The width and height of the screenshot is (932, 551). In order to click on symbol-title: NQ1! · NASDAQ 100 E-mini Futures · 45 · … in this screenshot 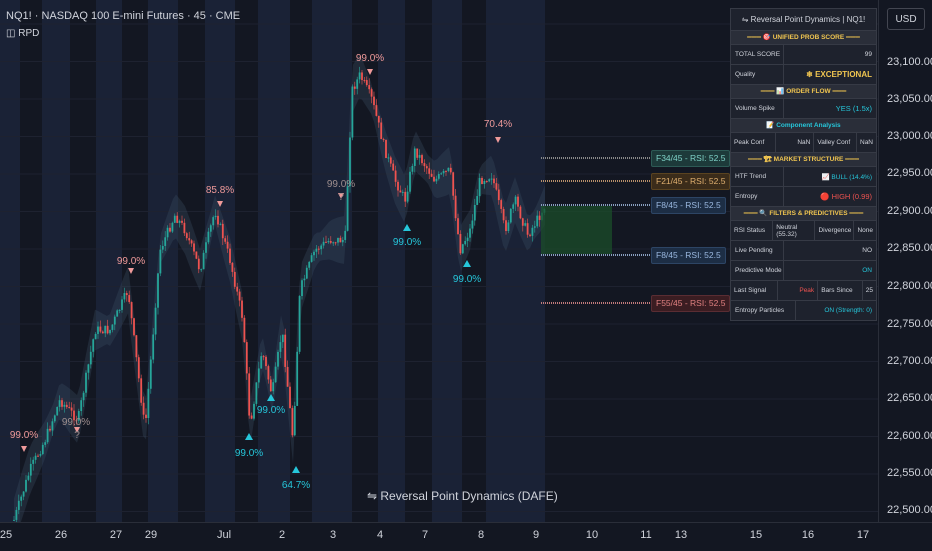, I will do `click(123, 16)`.